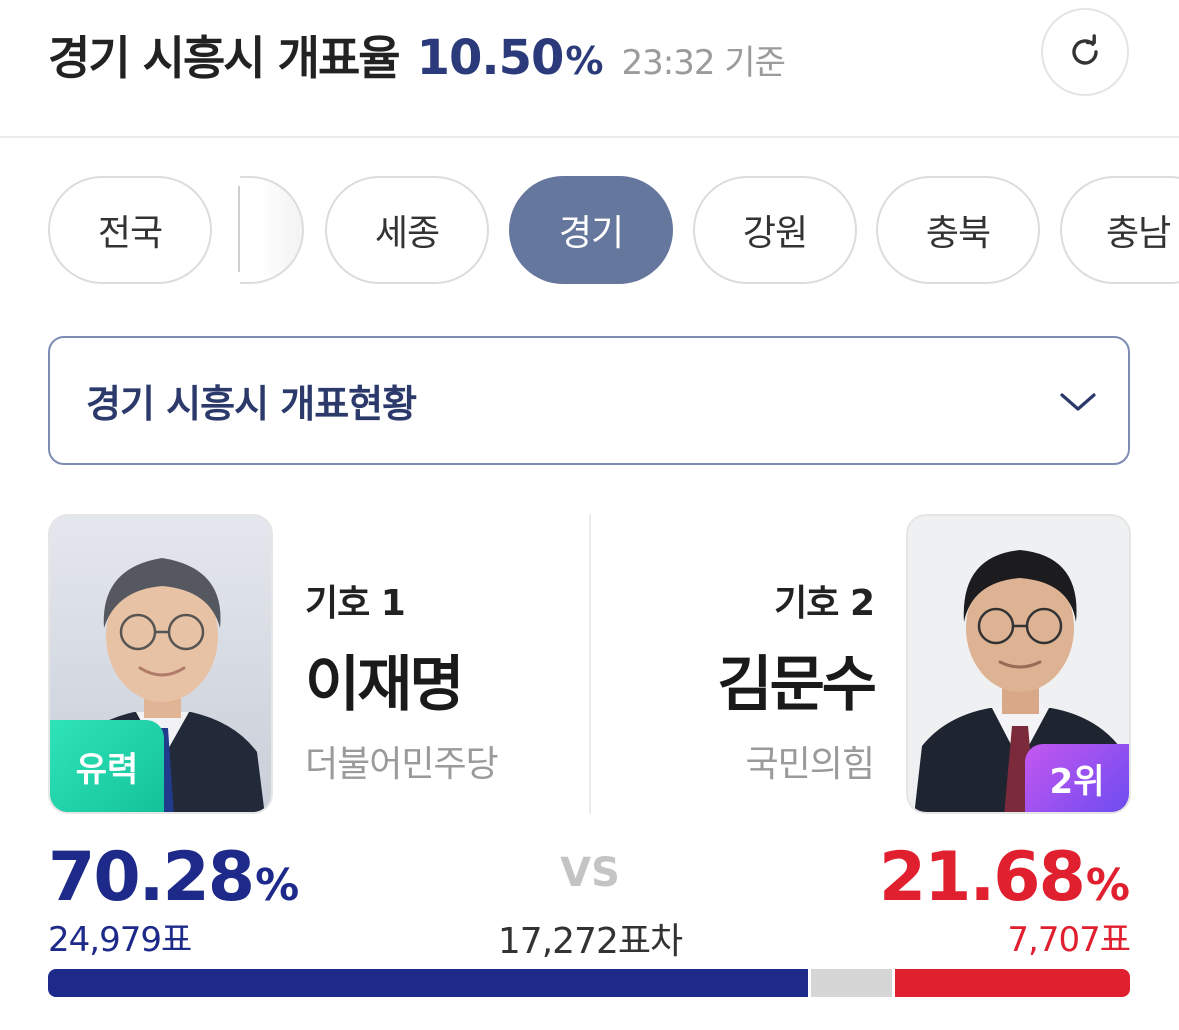  Describe the element at coordinates (120, 940) in the screenshot. I see `candidate-1-votes: 24,979표` at that location.